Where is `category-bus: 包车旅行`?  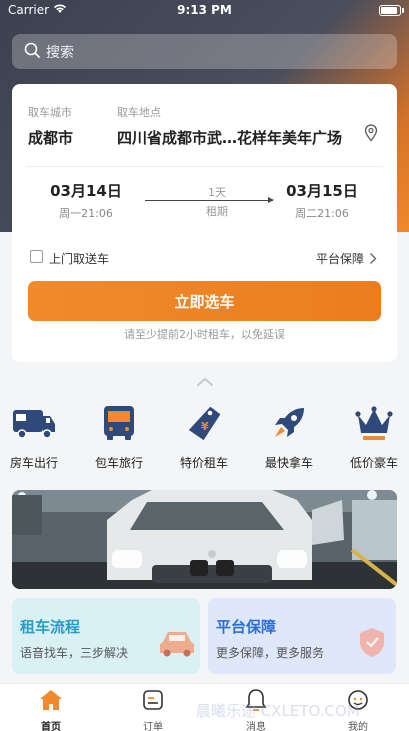
category-bus: 包车旅行 is located at coordinates (119, 437).